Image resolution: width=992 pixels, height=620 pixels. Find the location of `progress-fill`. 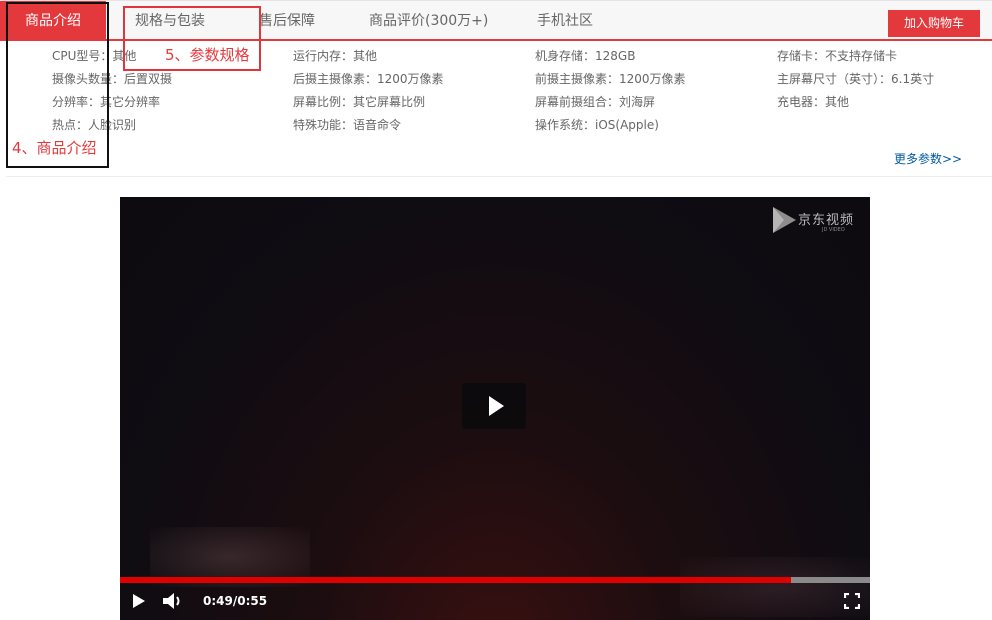

progress-fill is located at coordinates (455, 580).